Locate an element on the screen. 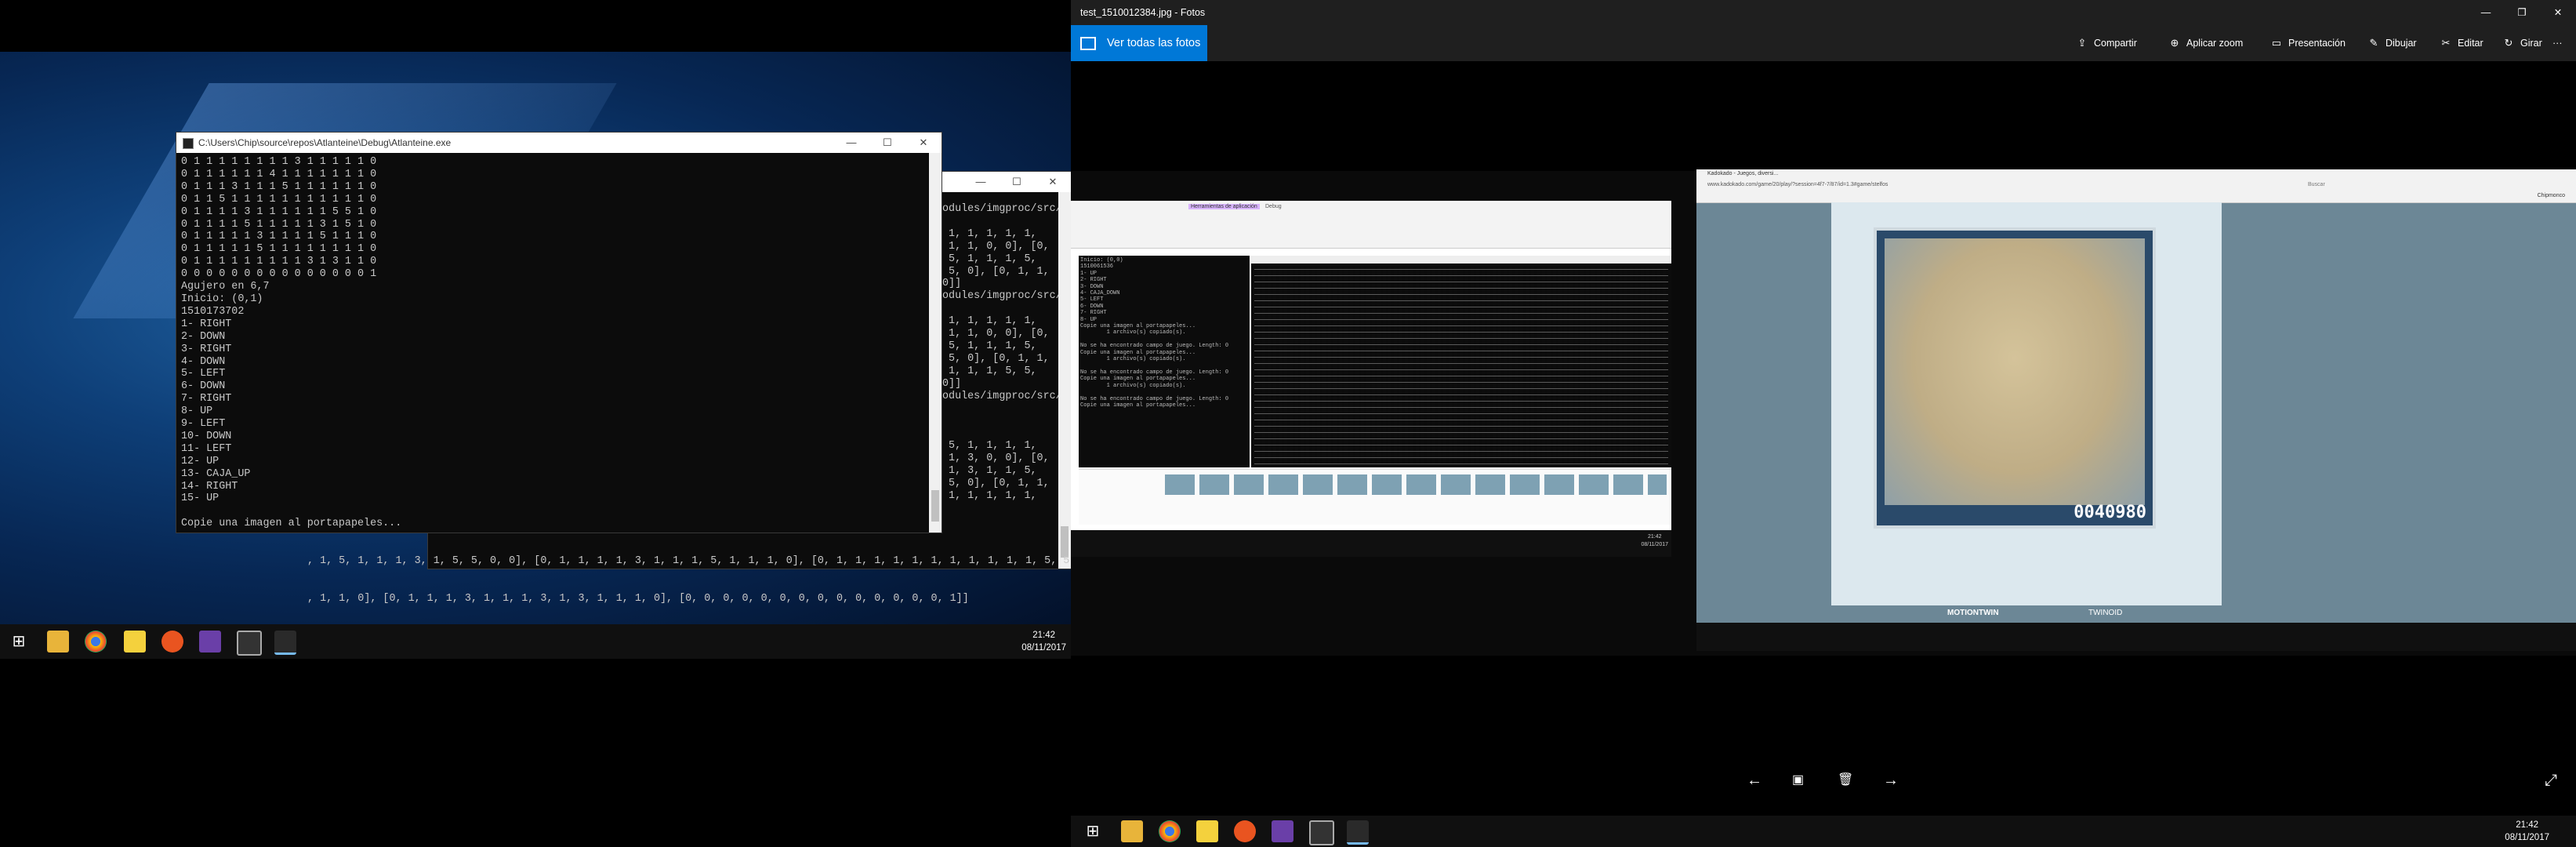 The image size is (2576, 847). share-button: ⇪ Compartir is located at coordinates (2107, 43).